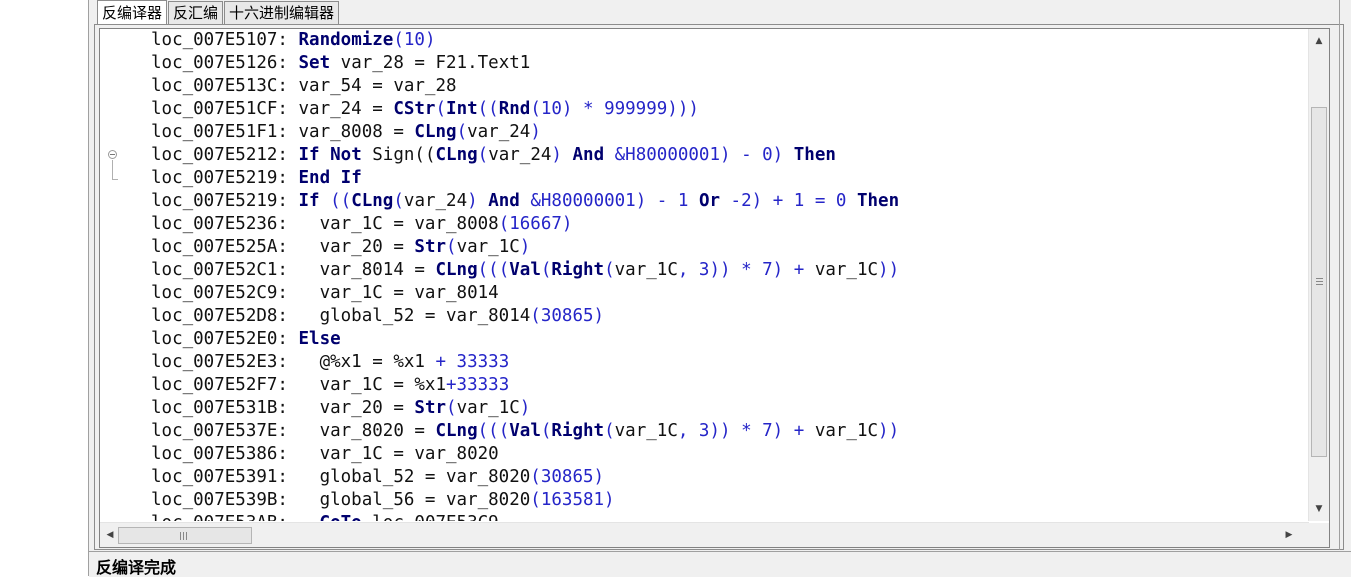 The width and height of the screenshot is (1351, 578). I want to click on code-token: loc_007E52F7: var_1C = %x1, so click(299, 385).